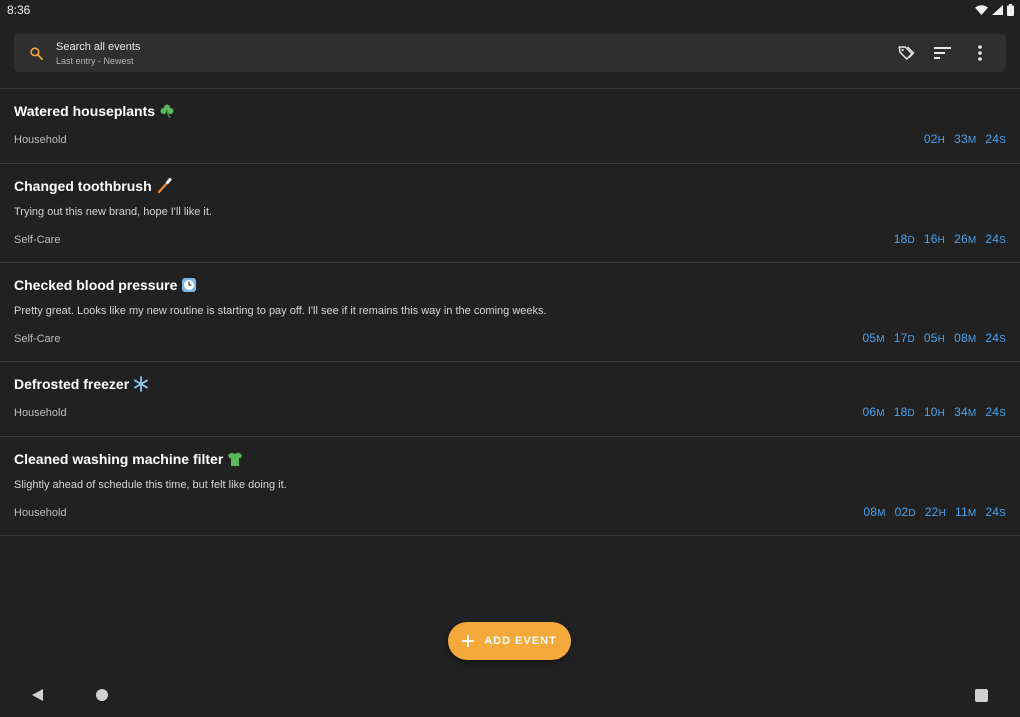 The image size is (1020, 717). I want to click on event-title: Checked blood pressure, so click(105, 285).